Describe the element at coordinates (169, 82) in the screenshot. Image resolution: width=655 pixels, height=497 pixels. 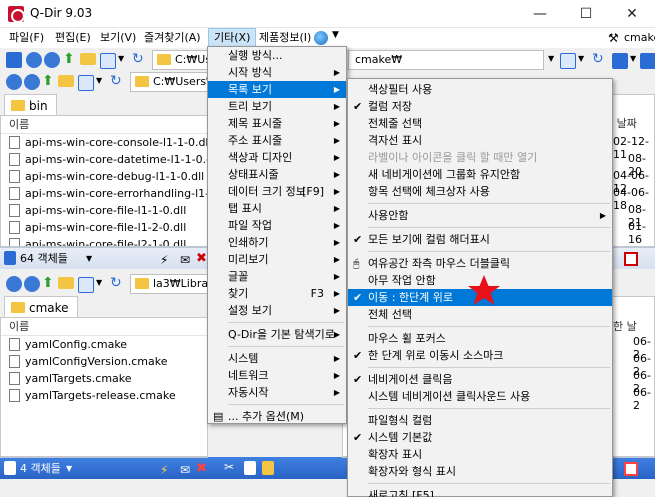
I see `address-bar-pane1: C:₩Users₩je` at that location.